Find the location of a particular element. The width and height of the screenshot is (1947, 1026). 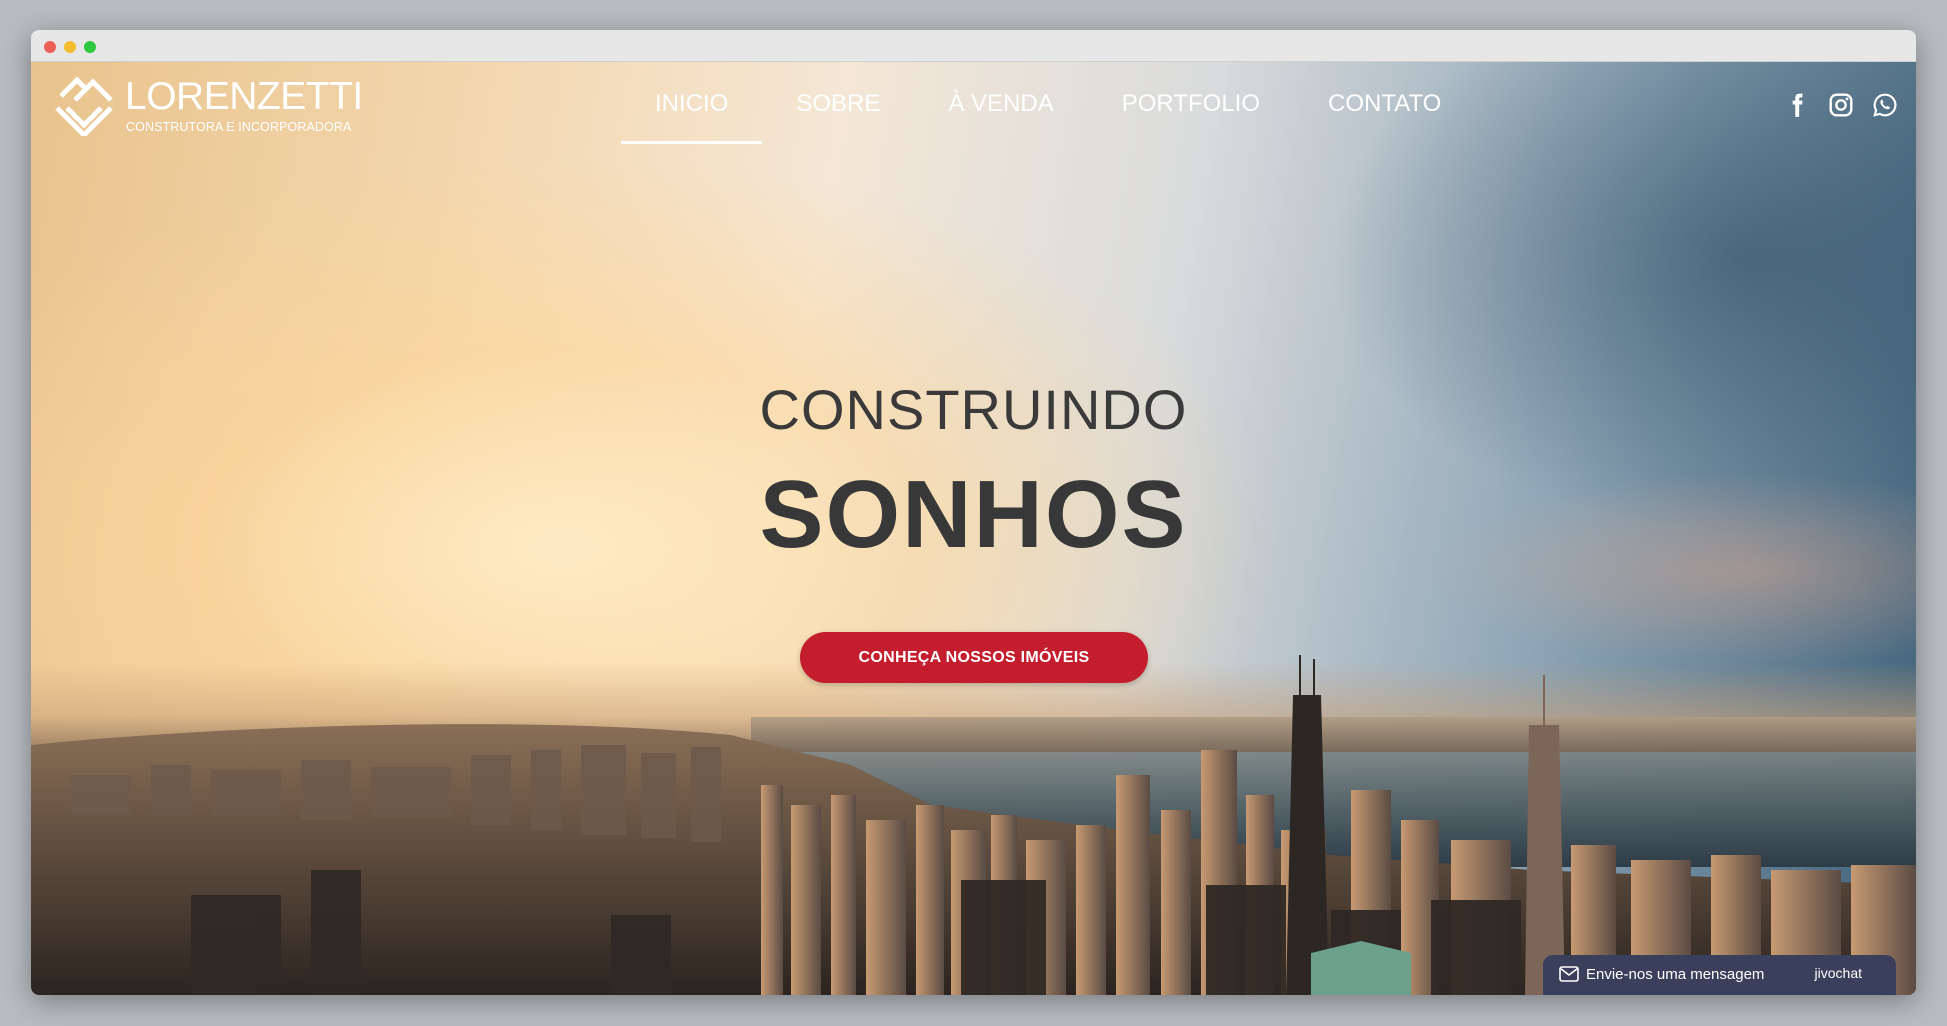

window-titlebar is located at coordinates (973, 46).